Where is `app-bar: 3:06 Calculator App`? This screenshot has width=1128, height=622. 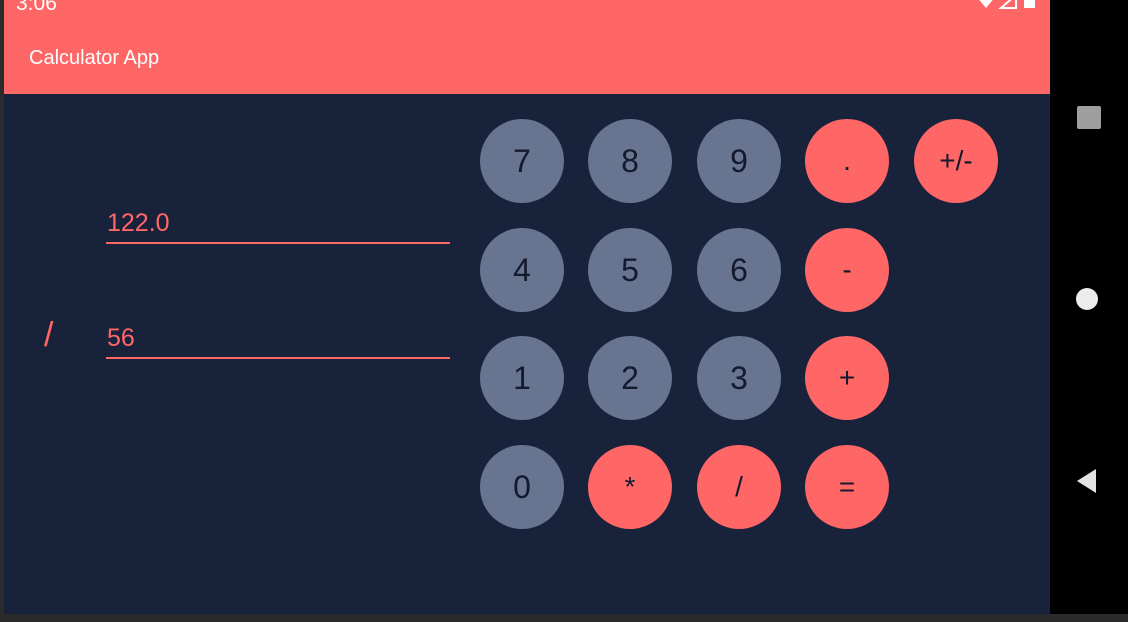
app-bar: 3:06 Calculator App is located at coordinates (527, 47).